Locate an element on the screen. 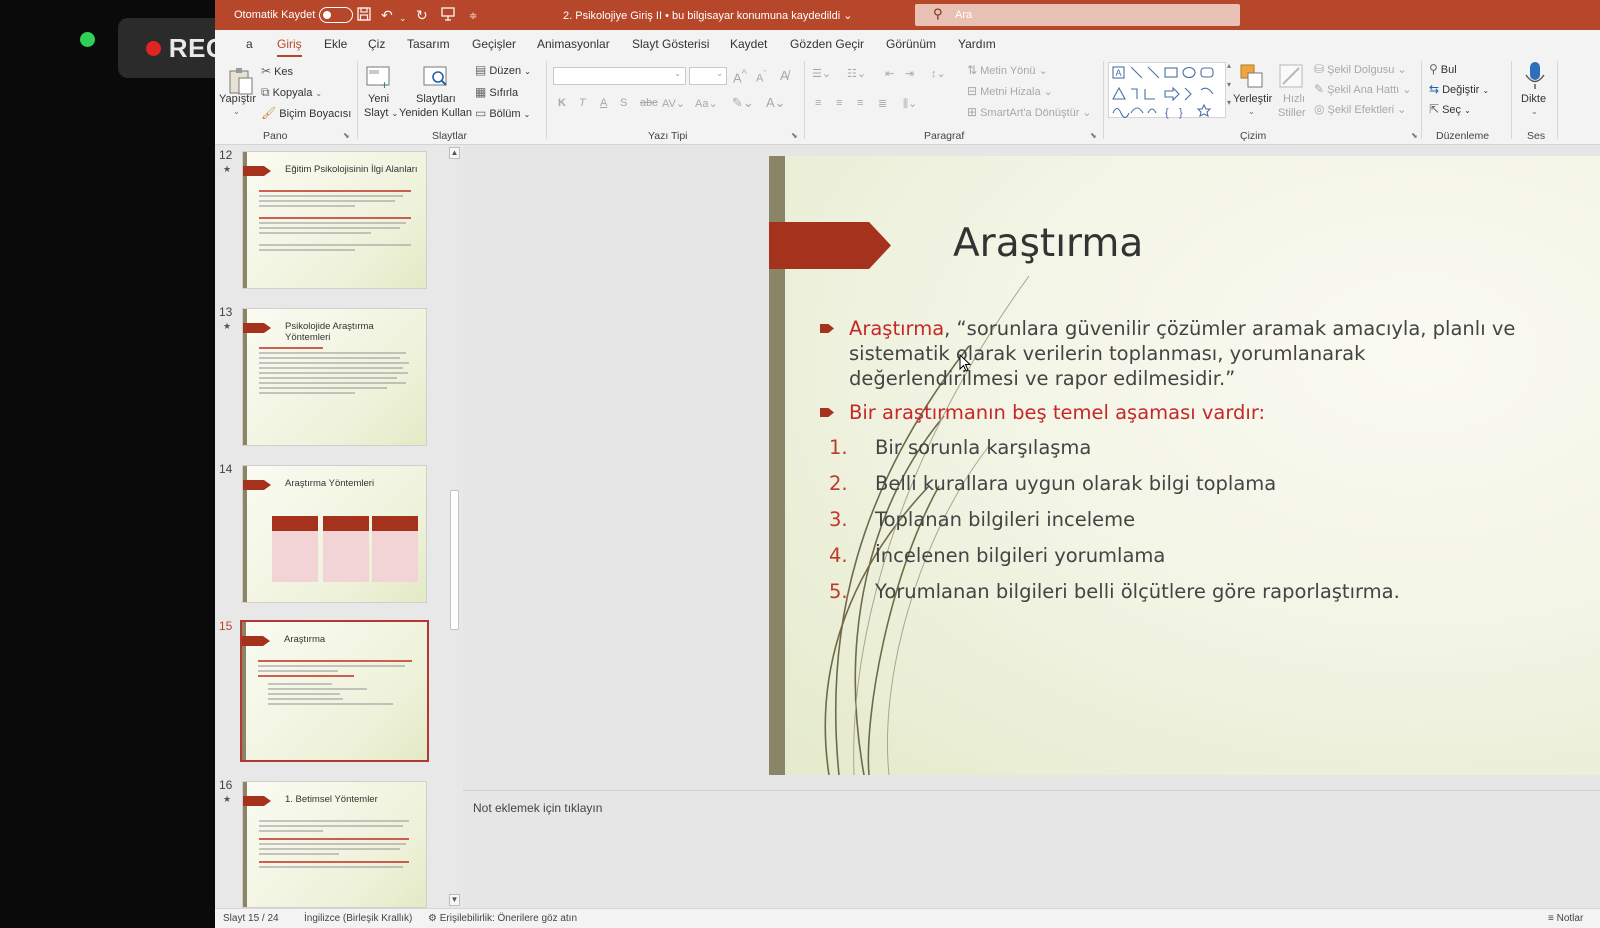  notes-pane: Not eklemek için tıklayın is located at coordinates (1031, 849).